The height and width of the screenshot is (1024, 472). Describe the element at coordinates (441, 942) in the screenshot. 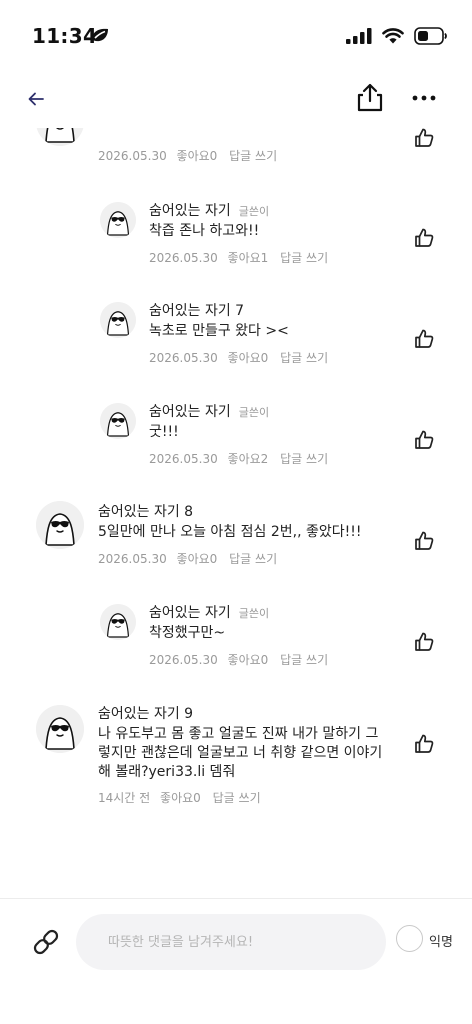

I see `anonymous-label: 익명` at that location.